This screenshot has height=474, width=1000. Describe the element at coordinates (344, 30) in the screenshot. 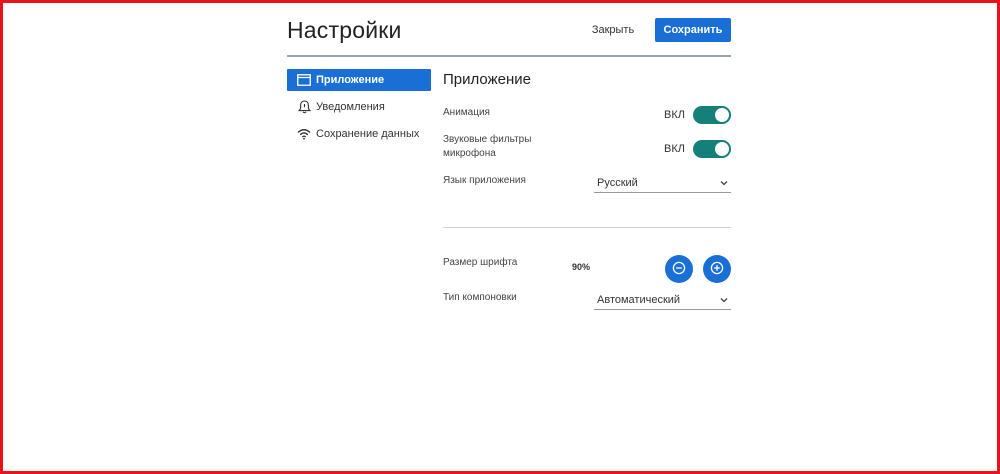

I see `page-title: Настройки` at that location.